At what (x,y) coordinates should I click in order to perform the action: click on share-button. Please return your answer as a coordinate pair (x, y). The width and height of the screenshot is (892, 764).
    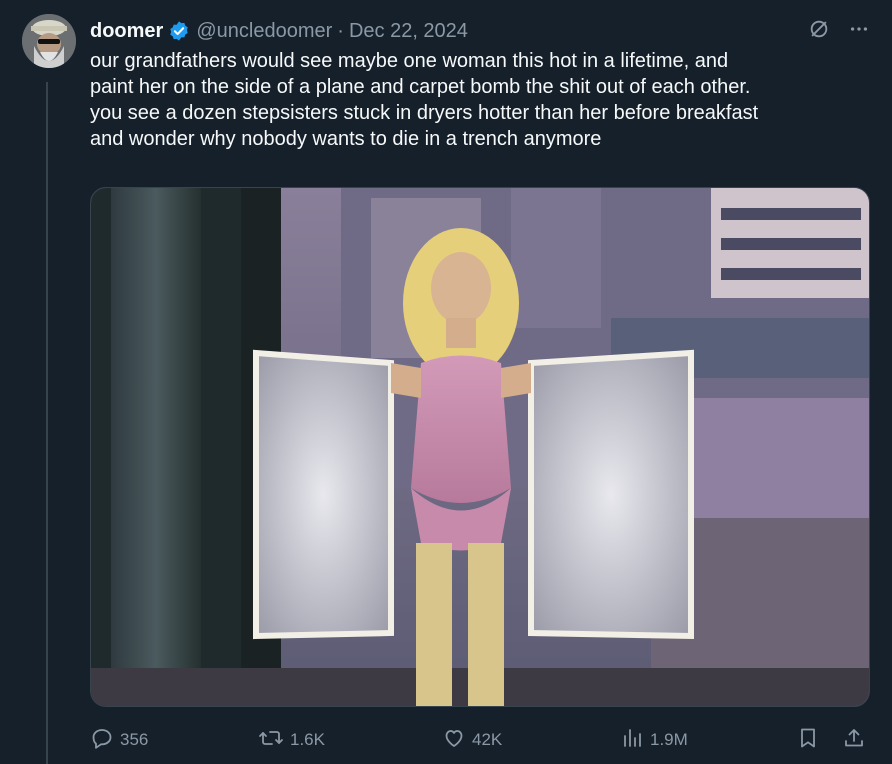
    Looking at the image, I should click on (854, 740).